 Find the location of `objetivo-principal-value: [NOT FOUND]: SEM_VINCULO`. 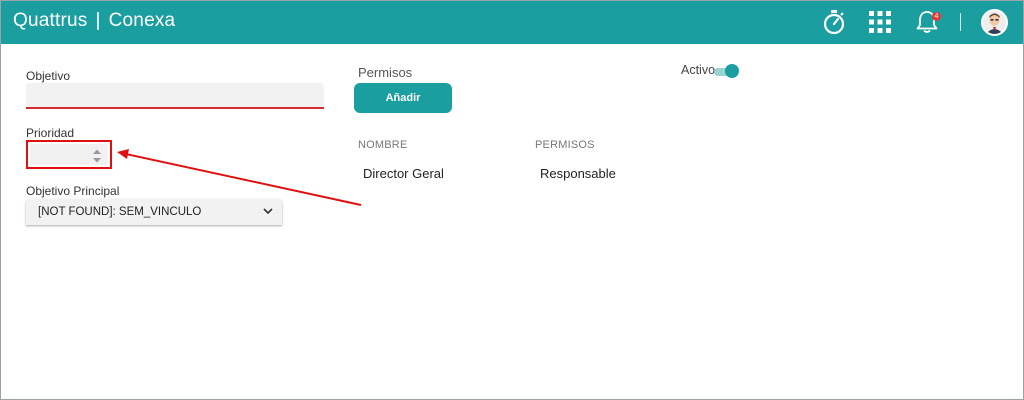

objetivo-principal-value: [NOT FOUND]: SEM_VINCULO is located at coordinates (120, 212).